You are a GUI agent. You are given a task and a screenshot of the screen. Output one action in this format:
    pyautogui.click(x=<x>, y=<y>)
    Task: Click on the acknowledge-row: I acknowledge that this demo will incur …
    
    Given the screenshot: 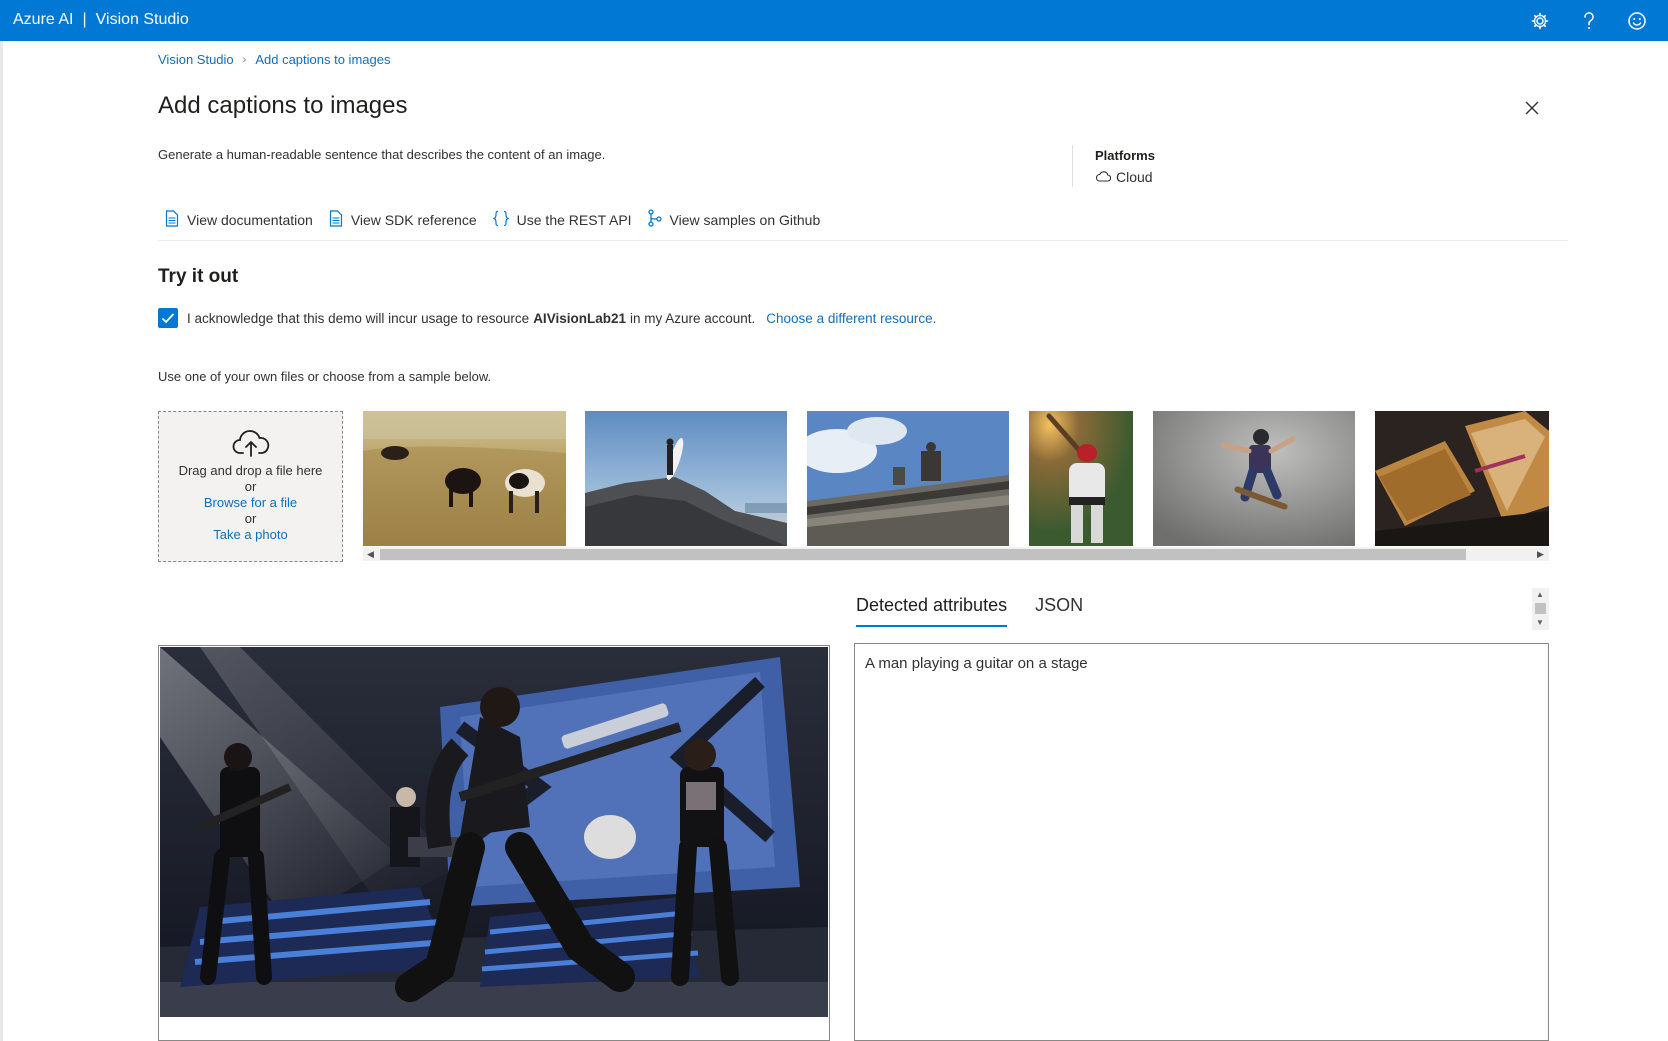 What is the action you would take?
    pyautogui.click(x=547, y=318)
    